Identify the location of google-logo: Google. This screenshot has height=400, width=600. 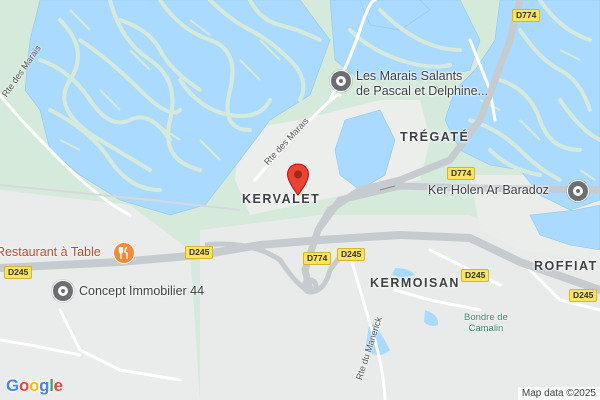
(34, 386).